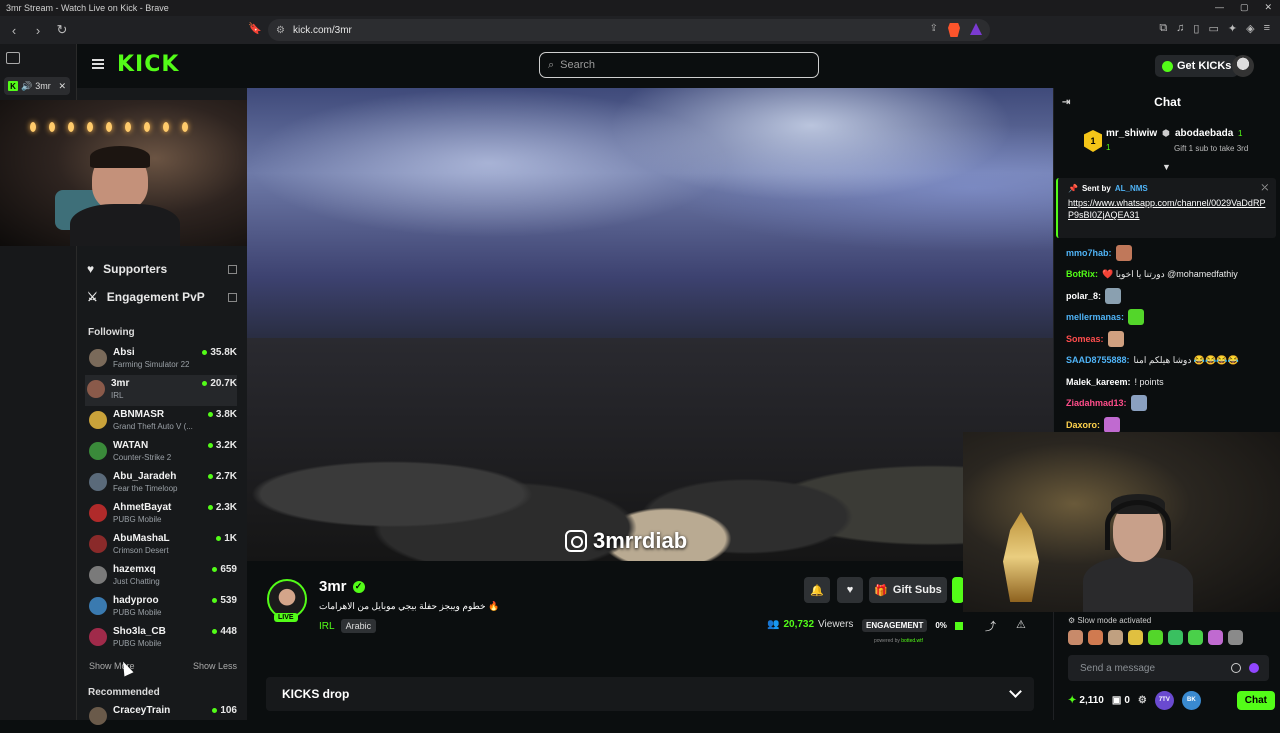 The width and height of the screenshot is (1280, 733). What do you see at coordinates (255, 28) in the screenshot?
I see `bookmark-icon: 🔖` at bounding box center [255, 28].